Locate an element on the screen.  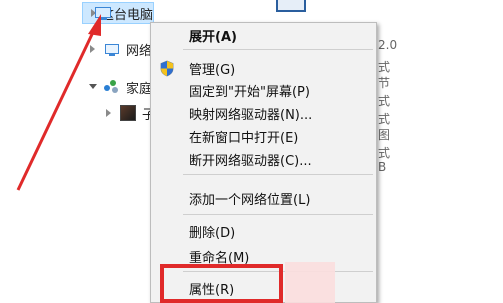
nav-item-user: 子 is located at coordinates (129, 113).